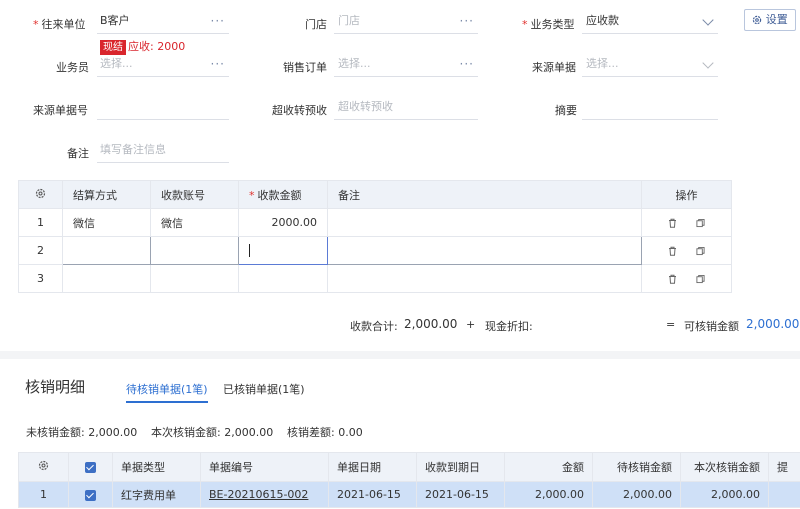  I want to click on store-field: 门店 ···, so click(406, 22).